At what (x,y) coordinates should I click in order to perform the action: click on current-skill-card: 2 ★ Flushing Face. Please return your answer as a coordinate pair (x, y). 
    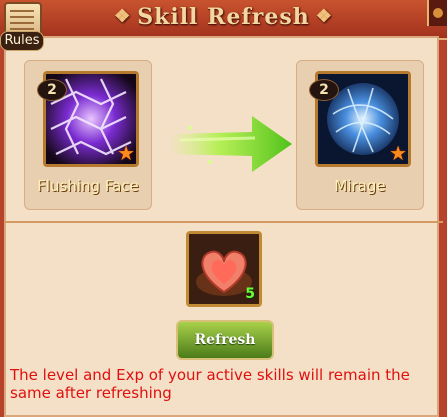
    Looking at the image, I should click on (88, 135).